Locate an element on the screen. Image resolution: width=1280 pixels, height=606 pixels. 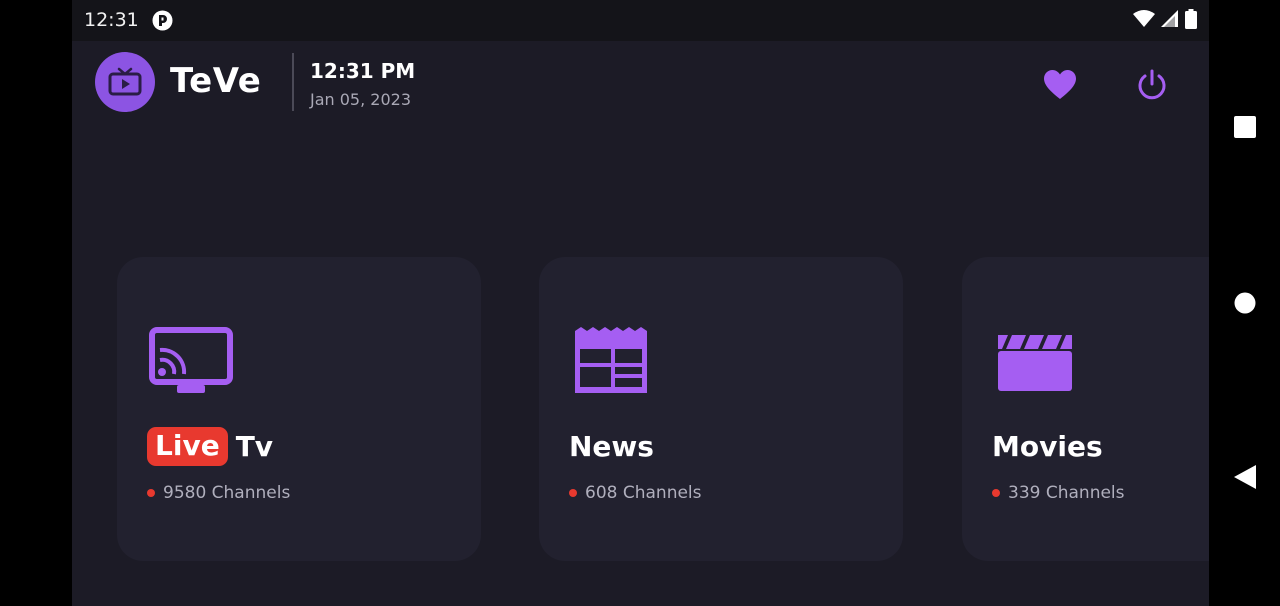
status-bar: 12:31 is located at coordinates (640, 20).